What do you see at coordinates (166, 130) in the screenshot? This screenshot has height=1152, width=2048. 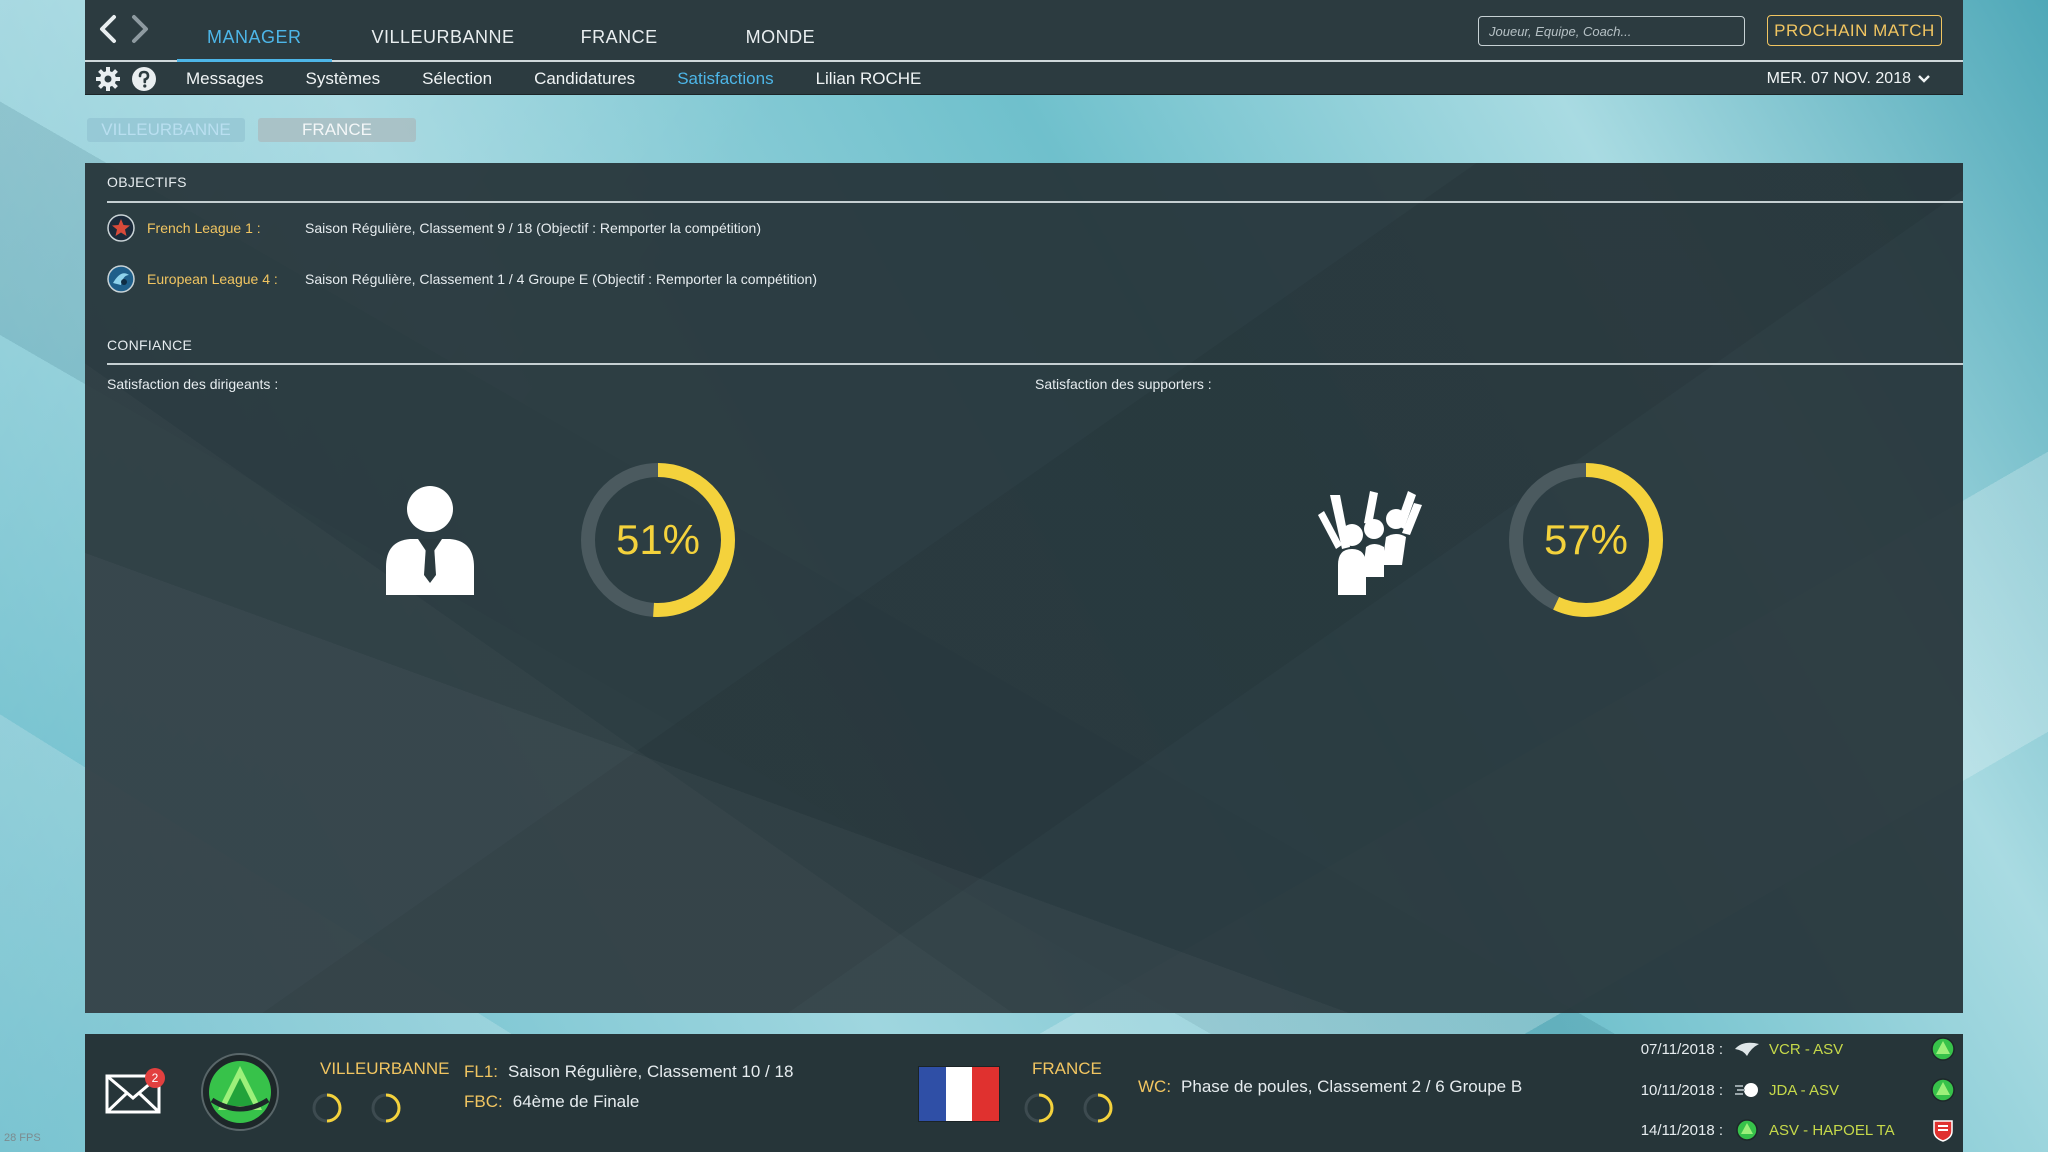 I see `context-tab-villeurbanne: VILLEURBANNE` at bounding box center [166, 130].